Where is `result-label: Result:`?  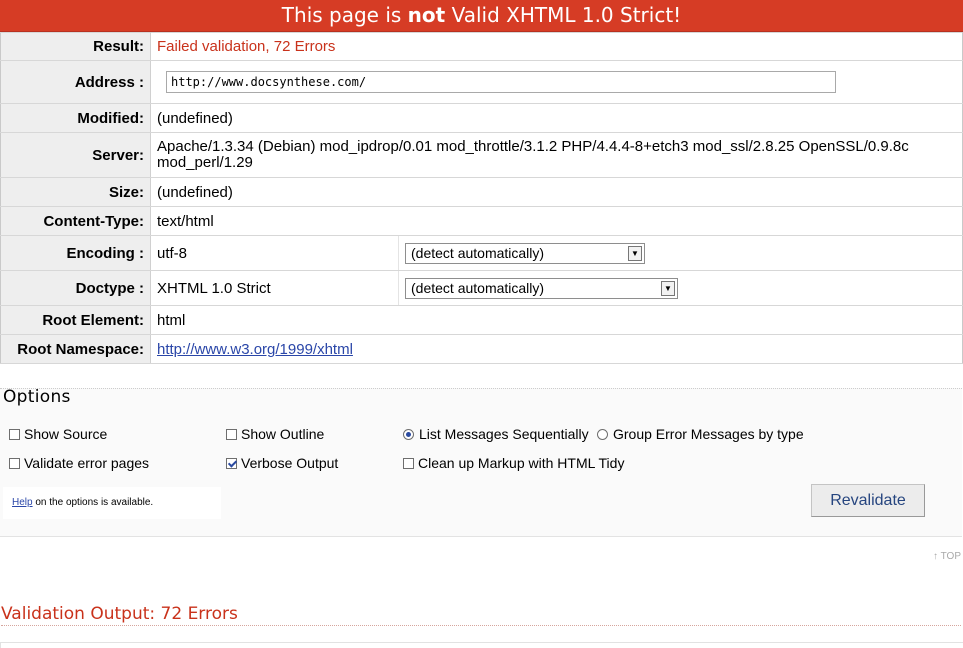 result-label: Result: is located at coordinates (75, 46).